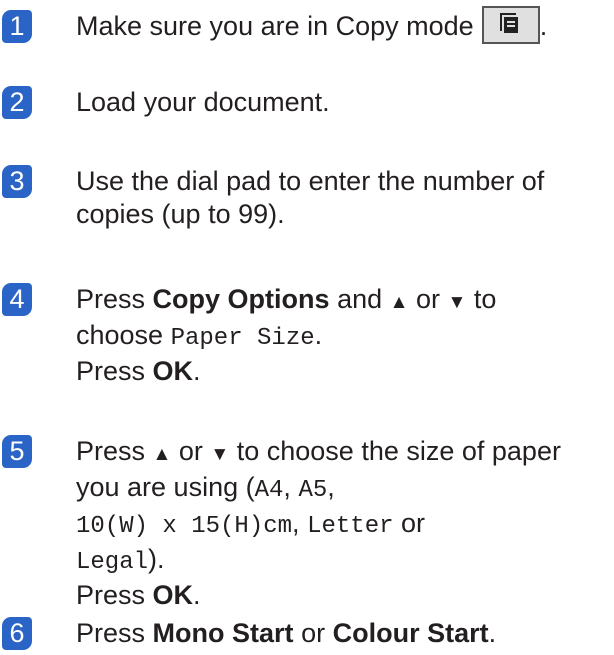  Describe the element at coordinates (184, 526) in the screenshot. I see `photo-size-option: 10(W) x 15(H)cm` at that location.